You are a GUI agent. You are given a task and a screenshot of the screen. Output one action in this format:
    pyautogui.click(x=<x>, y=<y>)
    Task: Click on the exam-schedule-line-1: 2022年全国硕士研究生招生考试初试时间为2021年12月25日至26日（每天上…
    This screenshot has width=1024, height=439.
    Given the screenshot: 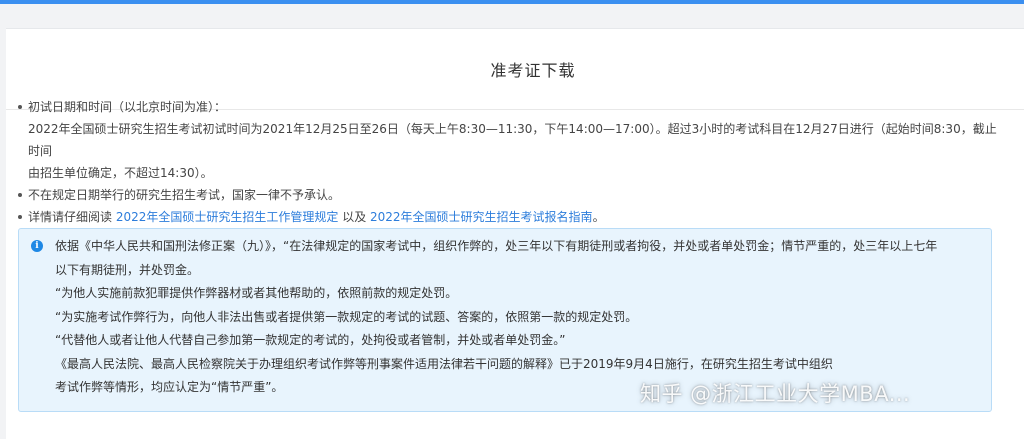 What is the action you would take?
    pyautogui.click(x=512, y=140)
    